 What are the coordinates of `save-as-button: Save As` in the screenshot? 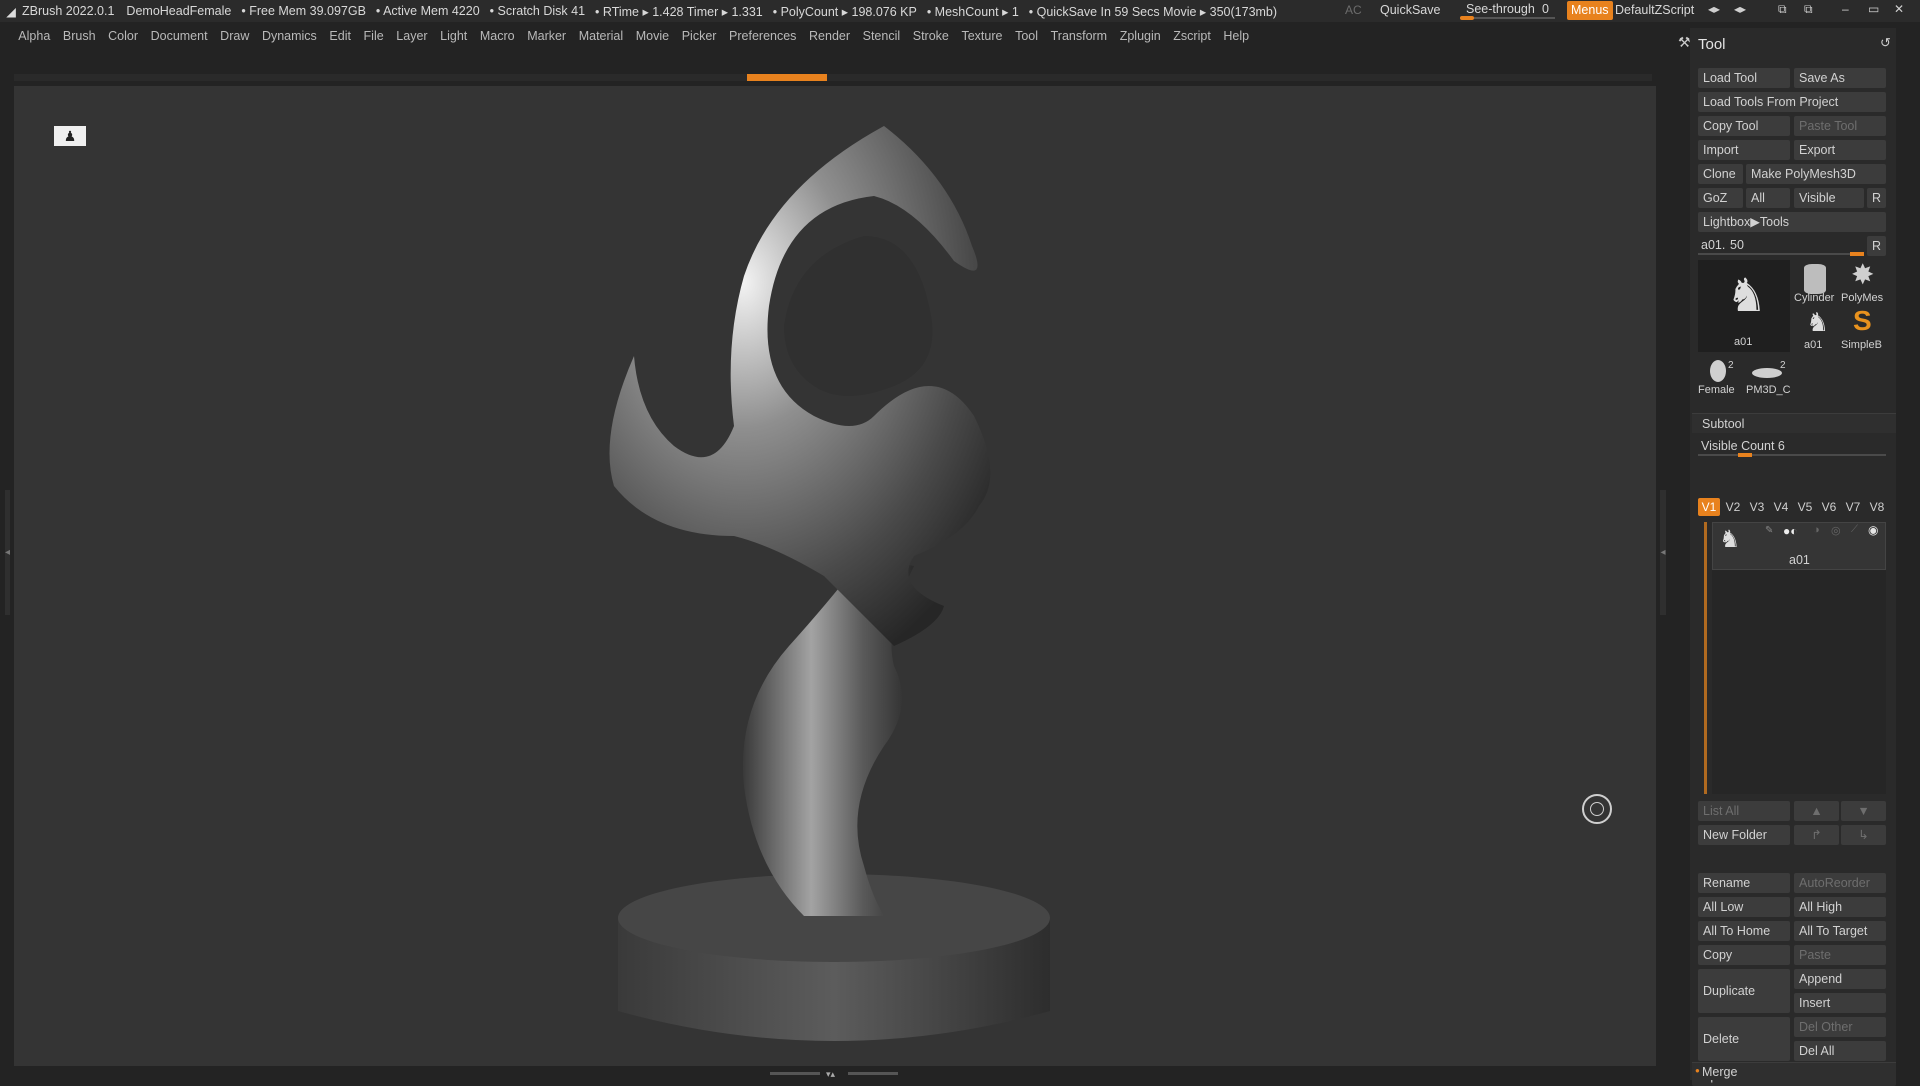 It's located at (1840, 78).